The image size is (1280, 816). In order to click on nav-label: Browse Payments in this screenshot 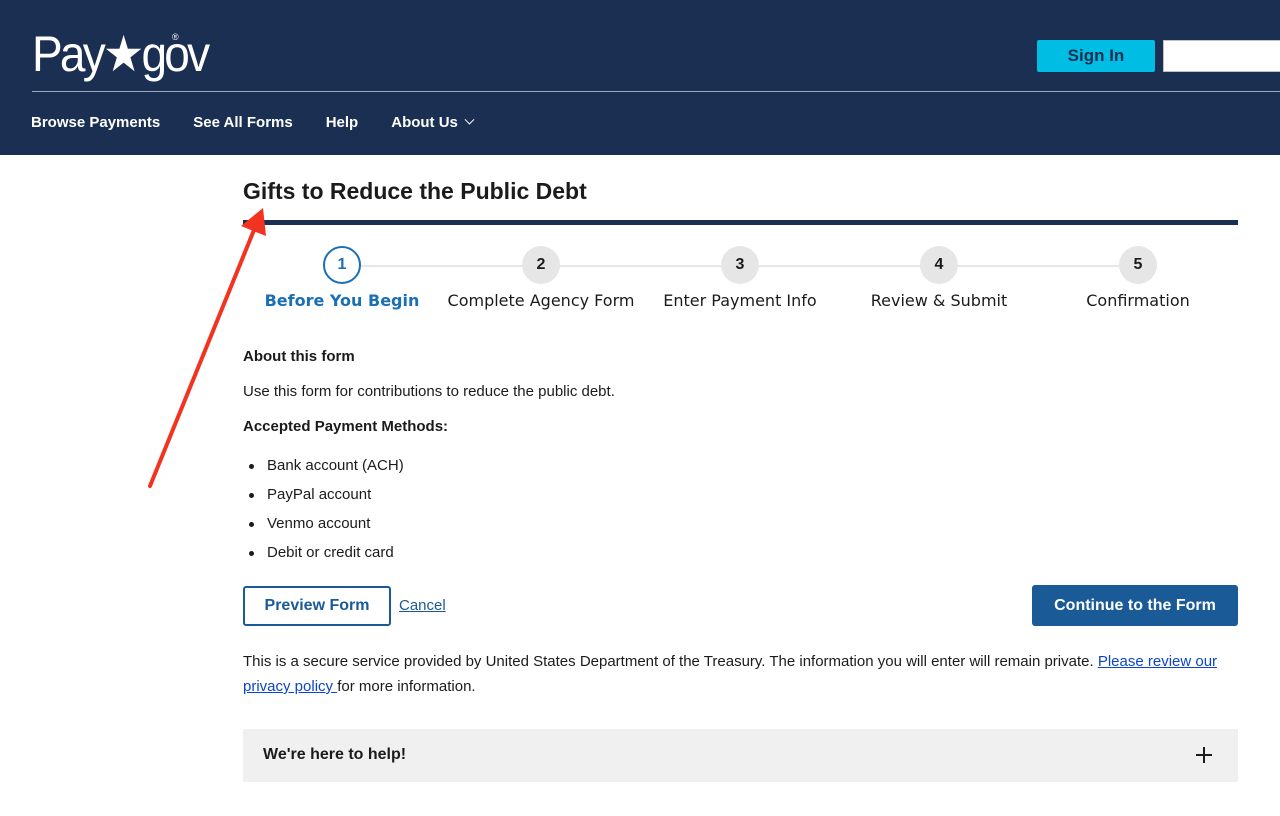, I will do `click(96, 122)`.